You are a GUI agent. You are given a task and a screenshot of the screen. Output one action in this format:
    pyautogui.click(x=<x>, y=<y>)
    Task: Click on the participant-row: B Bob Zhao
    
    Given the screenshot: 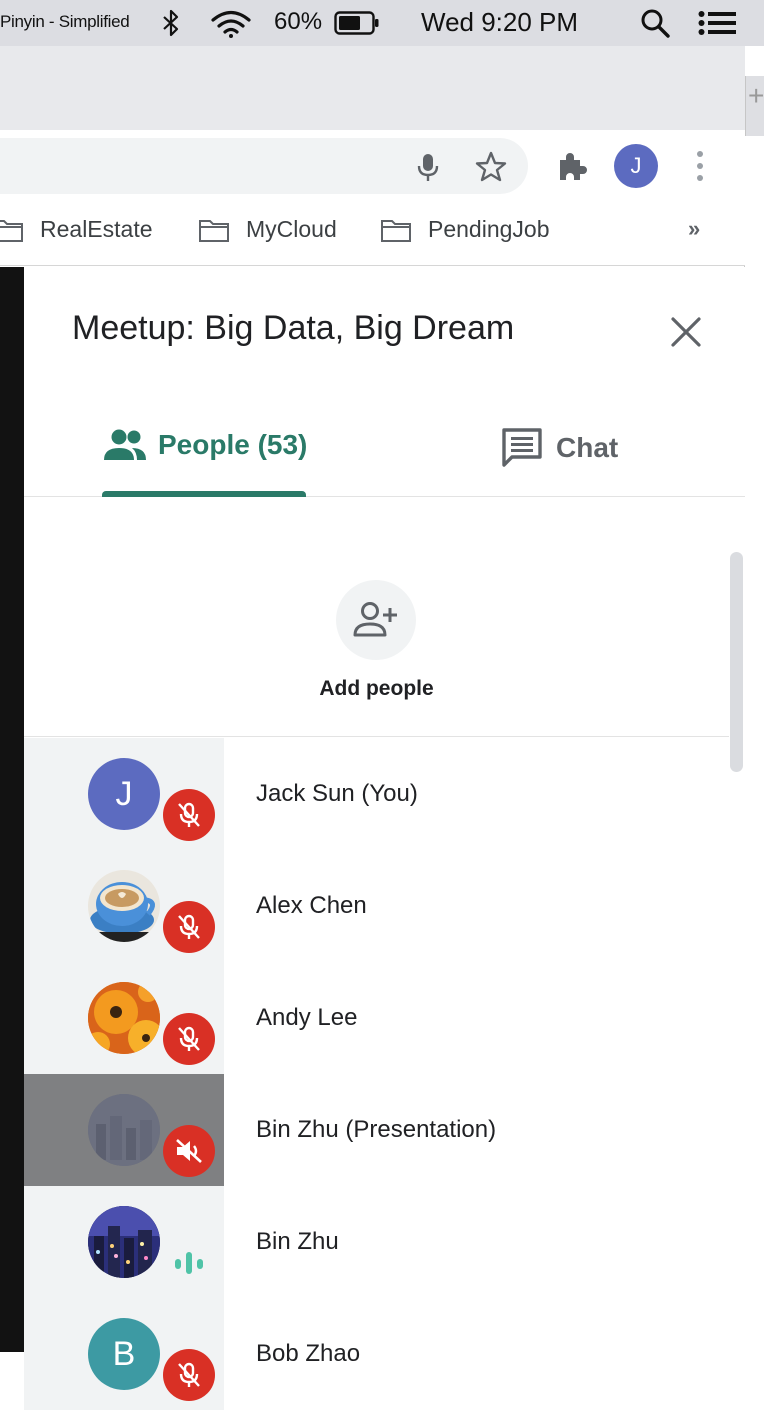 What is the action you would take?
    pyautogui.click(x=376, y=1354)
    